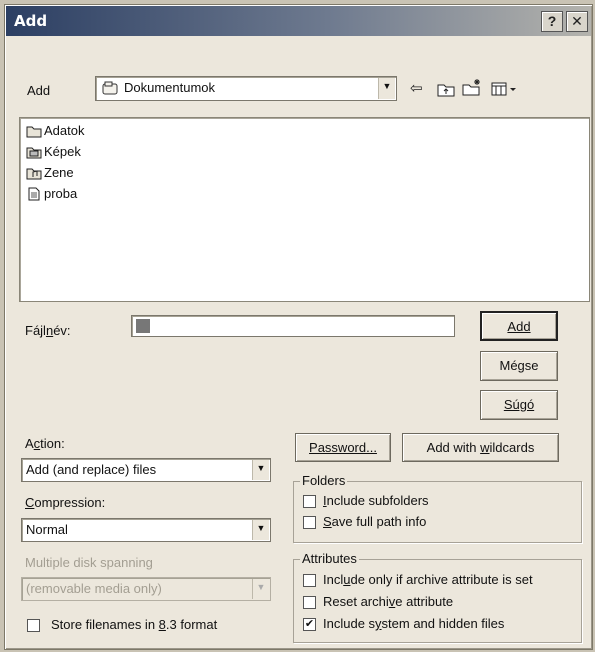 The height and width of the screenshot is (652, 595). I want to click on spanning-select: (removable media only) ▼, so click(146, 589).